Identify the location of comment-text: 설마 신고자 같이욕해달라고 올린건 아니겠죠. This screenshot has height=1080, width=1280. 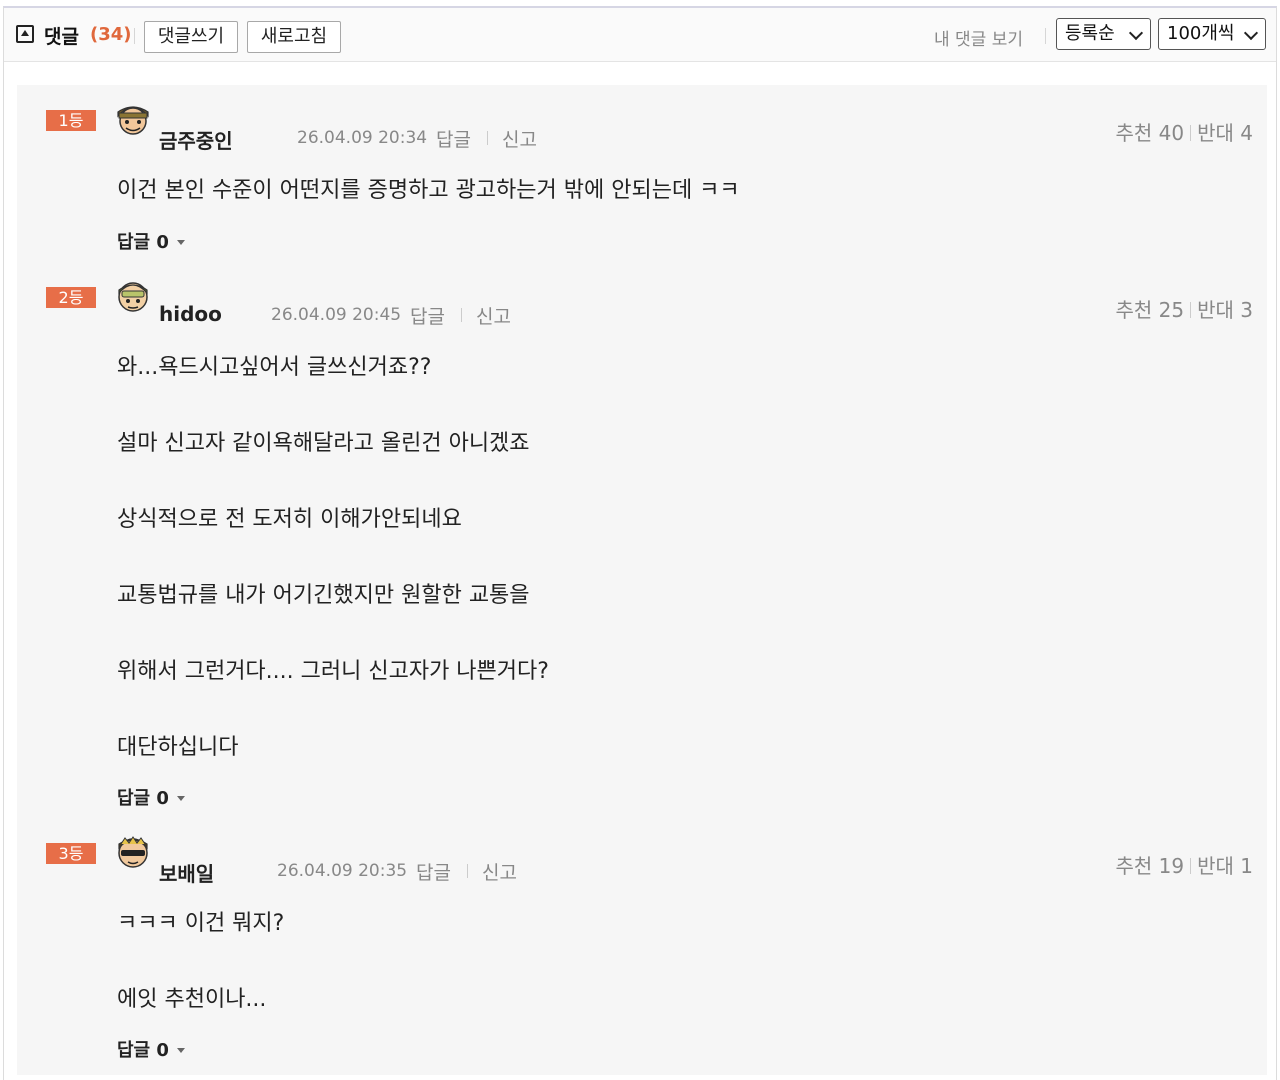
(323, 443).